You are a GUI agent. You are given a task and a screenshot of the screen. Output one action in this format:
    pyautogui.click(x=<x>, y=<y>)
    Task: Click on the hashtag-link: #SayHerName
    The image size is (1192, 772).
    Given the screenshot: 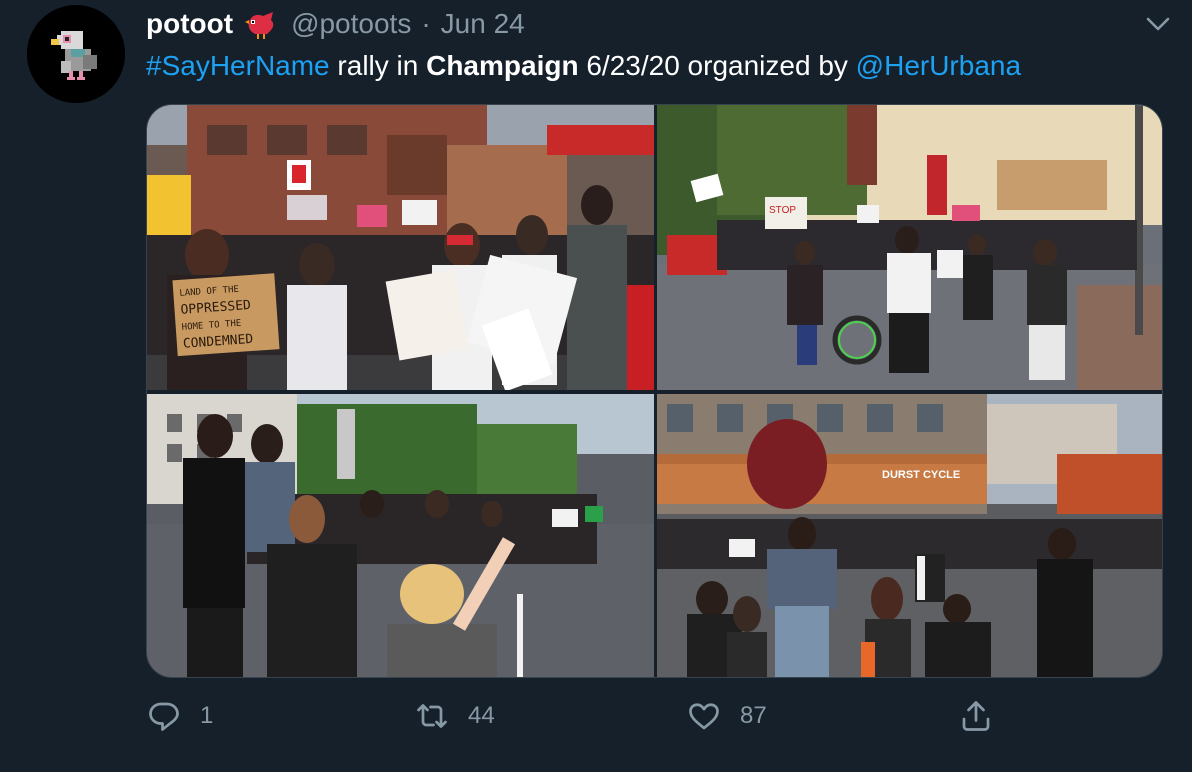 What is the action you would take?
    pyautogui.click(x=238, y=65)
    